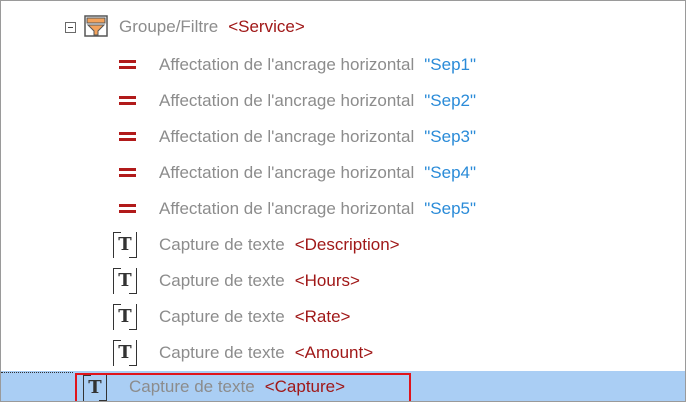 The image size is (686, 402). I want to click on group-label: Groupe/Filtre, so click(169, 26).